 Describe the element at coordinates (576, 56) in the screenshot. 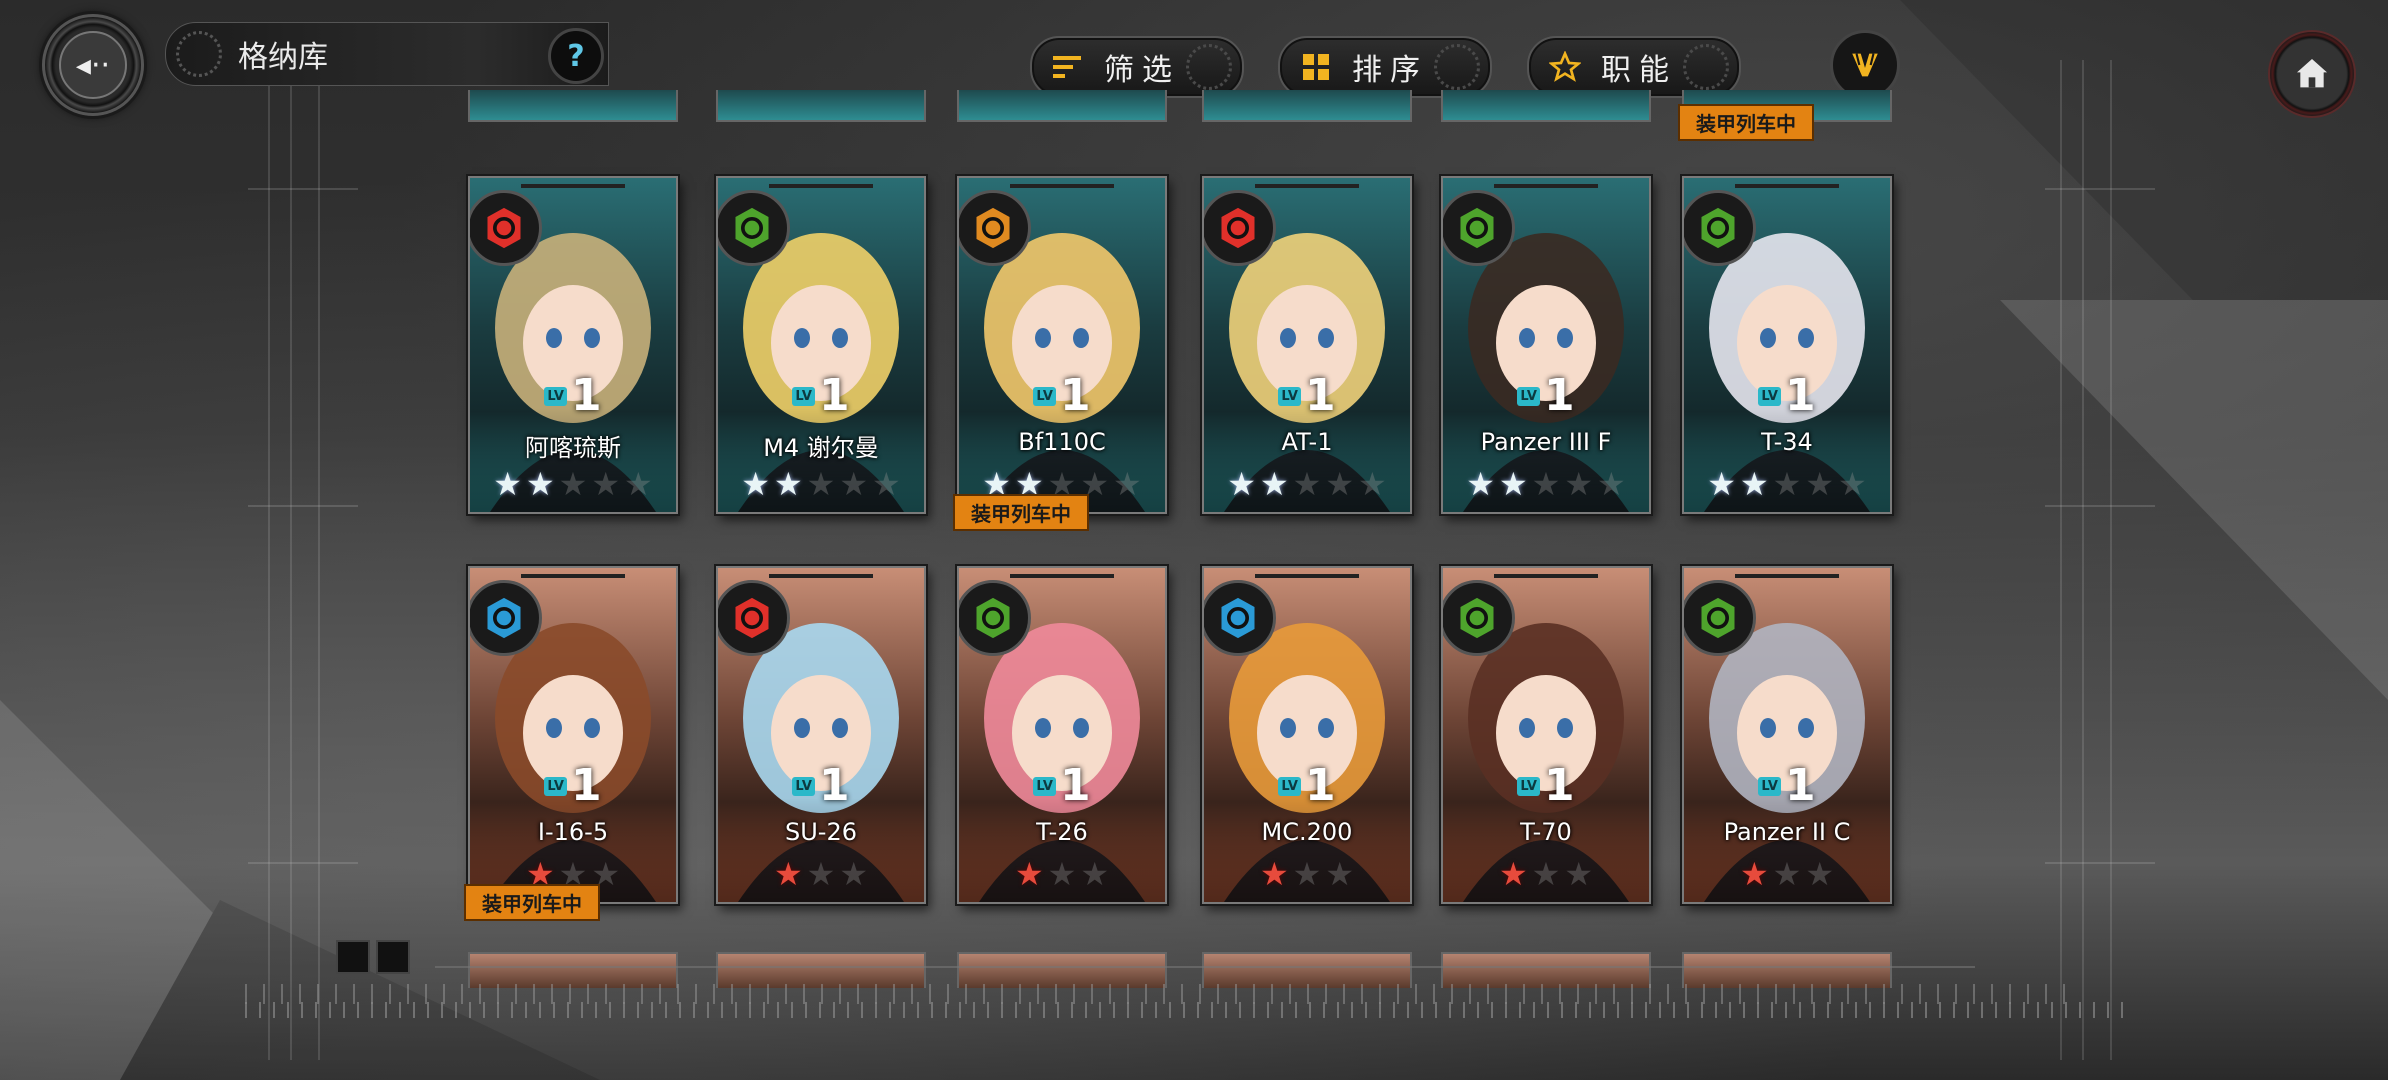

I see `help-button: ?` at that location.